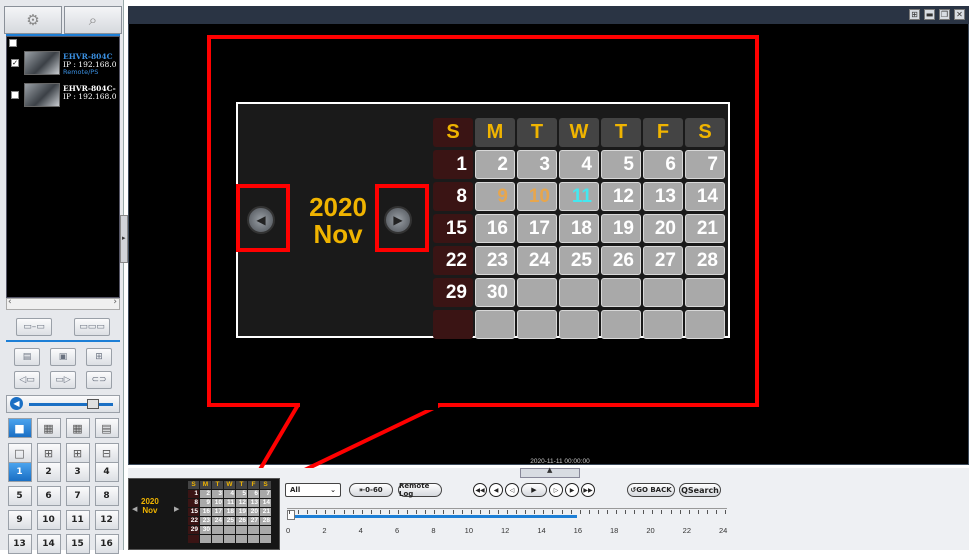  I want to click on mini-calendar-day: 22, so click(193, 521).